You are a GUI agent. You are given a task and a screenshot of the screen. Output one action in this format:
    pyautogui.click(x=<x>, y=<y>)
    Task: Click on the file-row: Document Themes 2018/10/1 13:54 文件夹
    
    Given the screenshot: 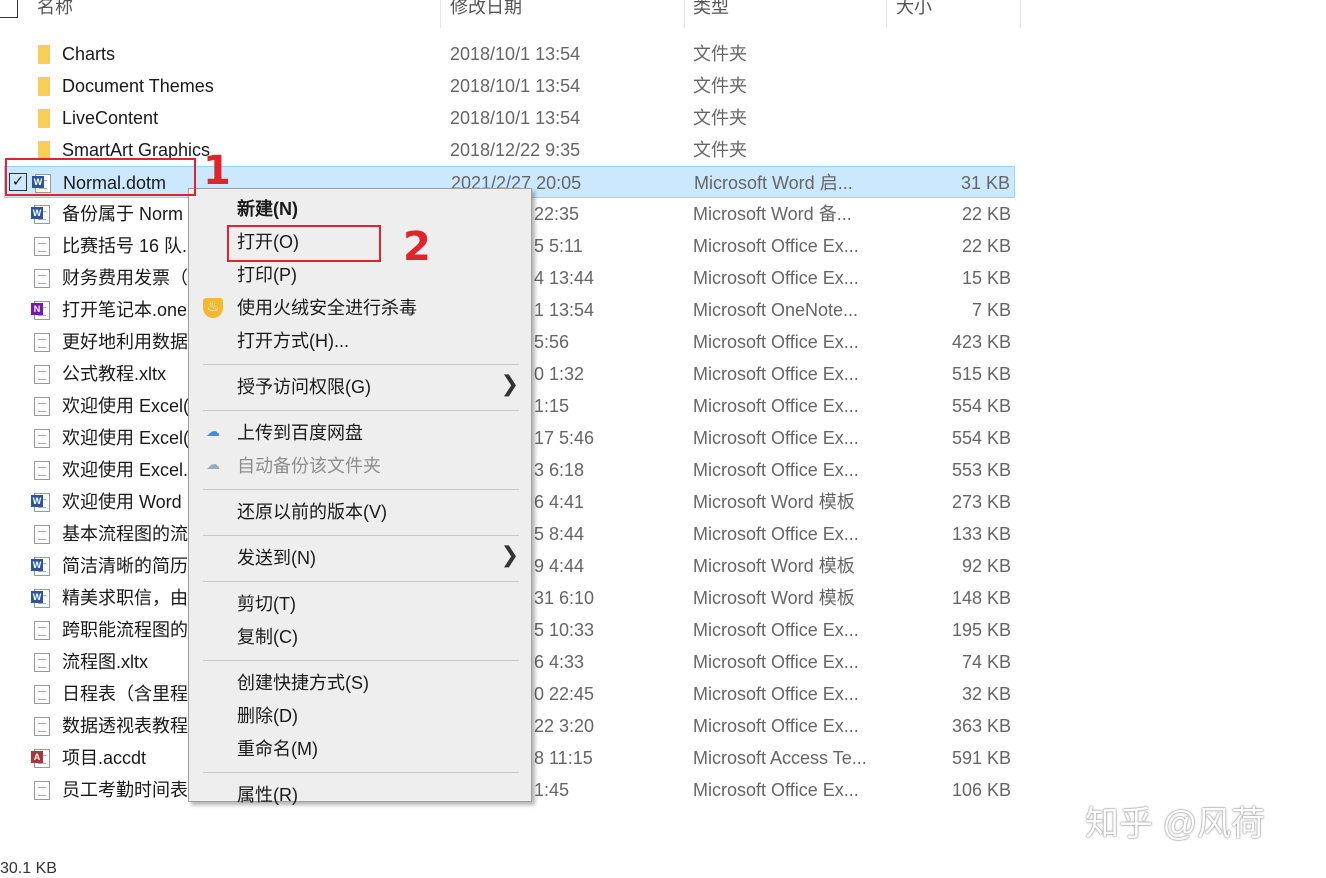 What is the action you would take?
    pyautogui.click(x=509, y=86)
    